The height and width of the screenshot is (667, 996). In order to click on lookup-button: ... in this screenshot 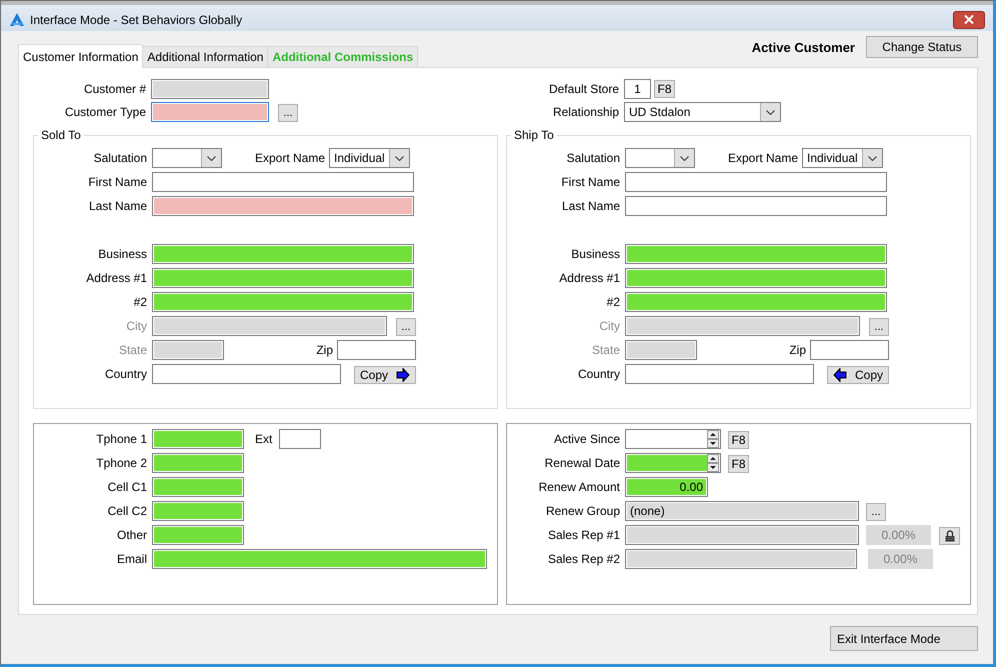, I will do `click(288, 113)`.